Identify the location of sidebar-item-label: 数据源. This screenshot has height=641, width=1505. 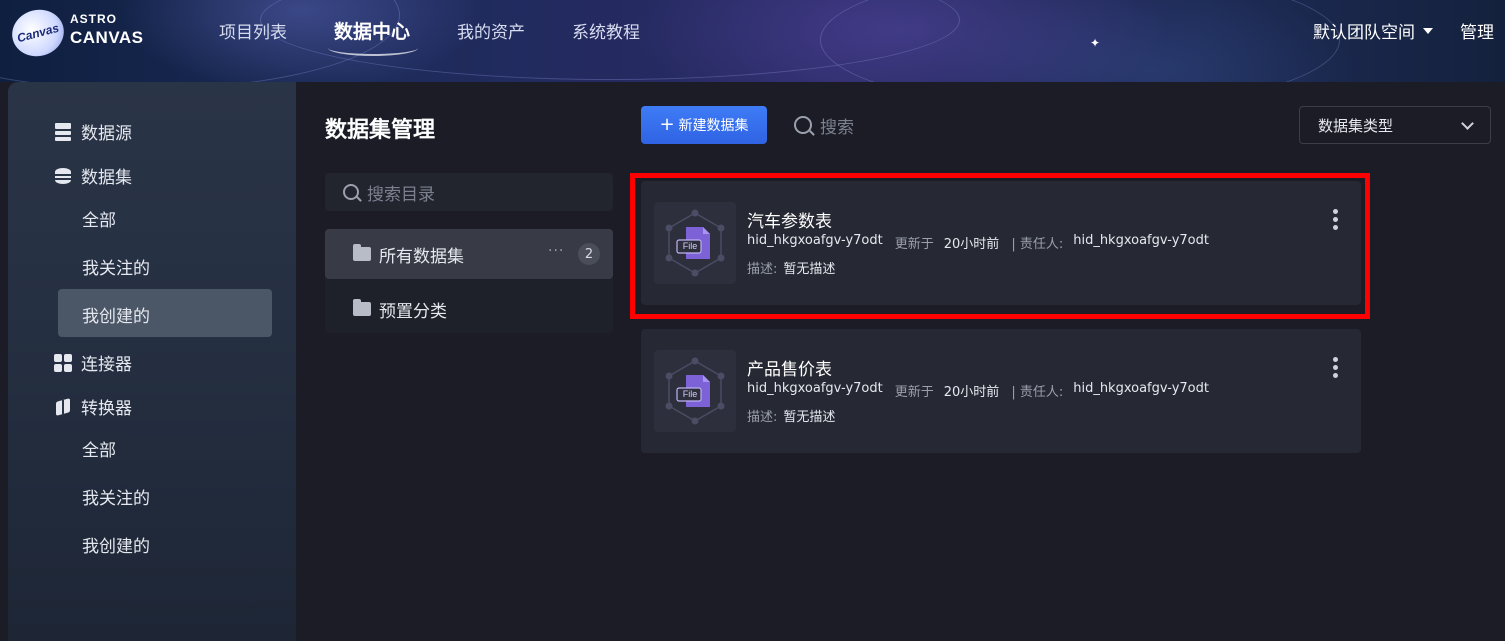
(106, 134).